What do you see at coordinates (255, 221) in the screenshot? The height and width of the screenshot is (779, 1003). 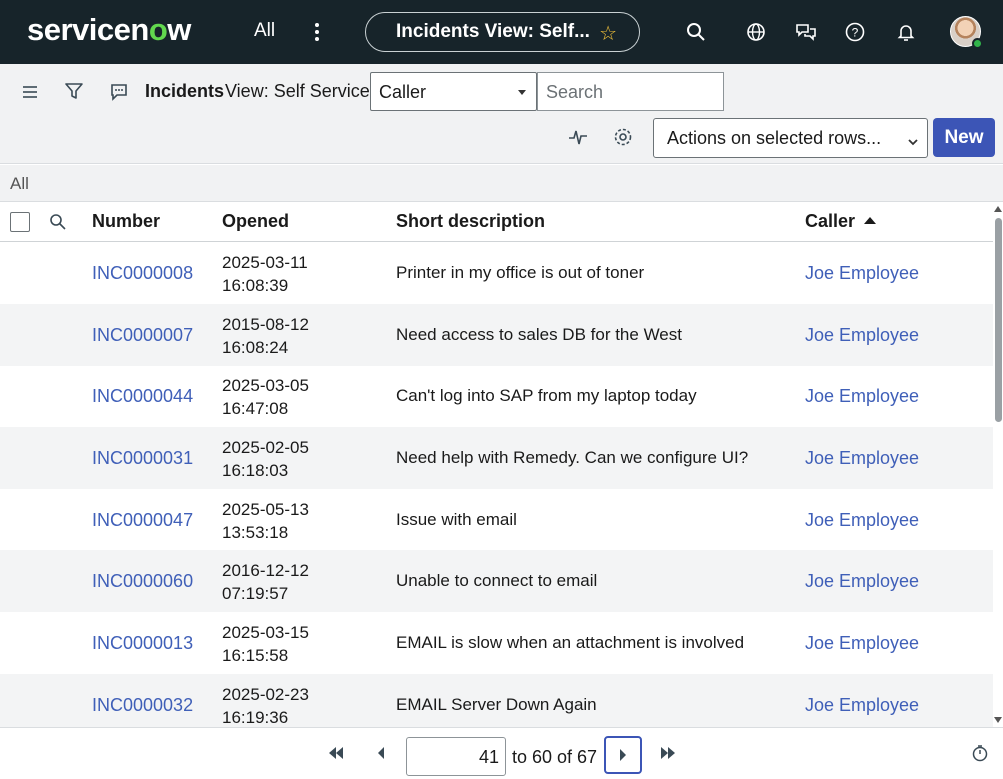 I see `column-header-opened: Opened` at bounding box center [255, 221].